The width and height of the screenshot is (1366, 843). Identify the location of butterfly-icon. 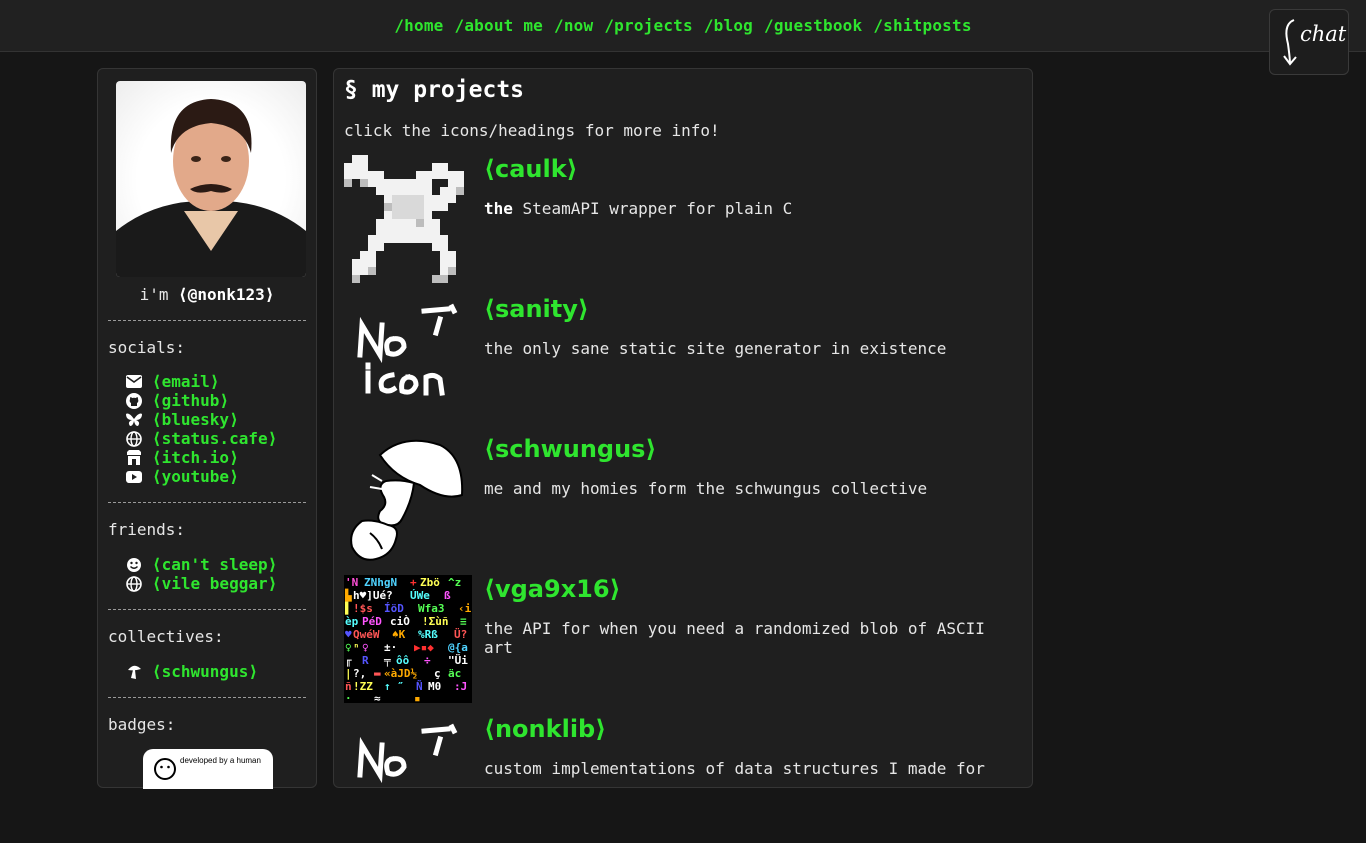
(134, 419).